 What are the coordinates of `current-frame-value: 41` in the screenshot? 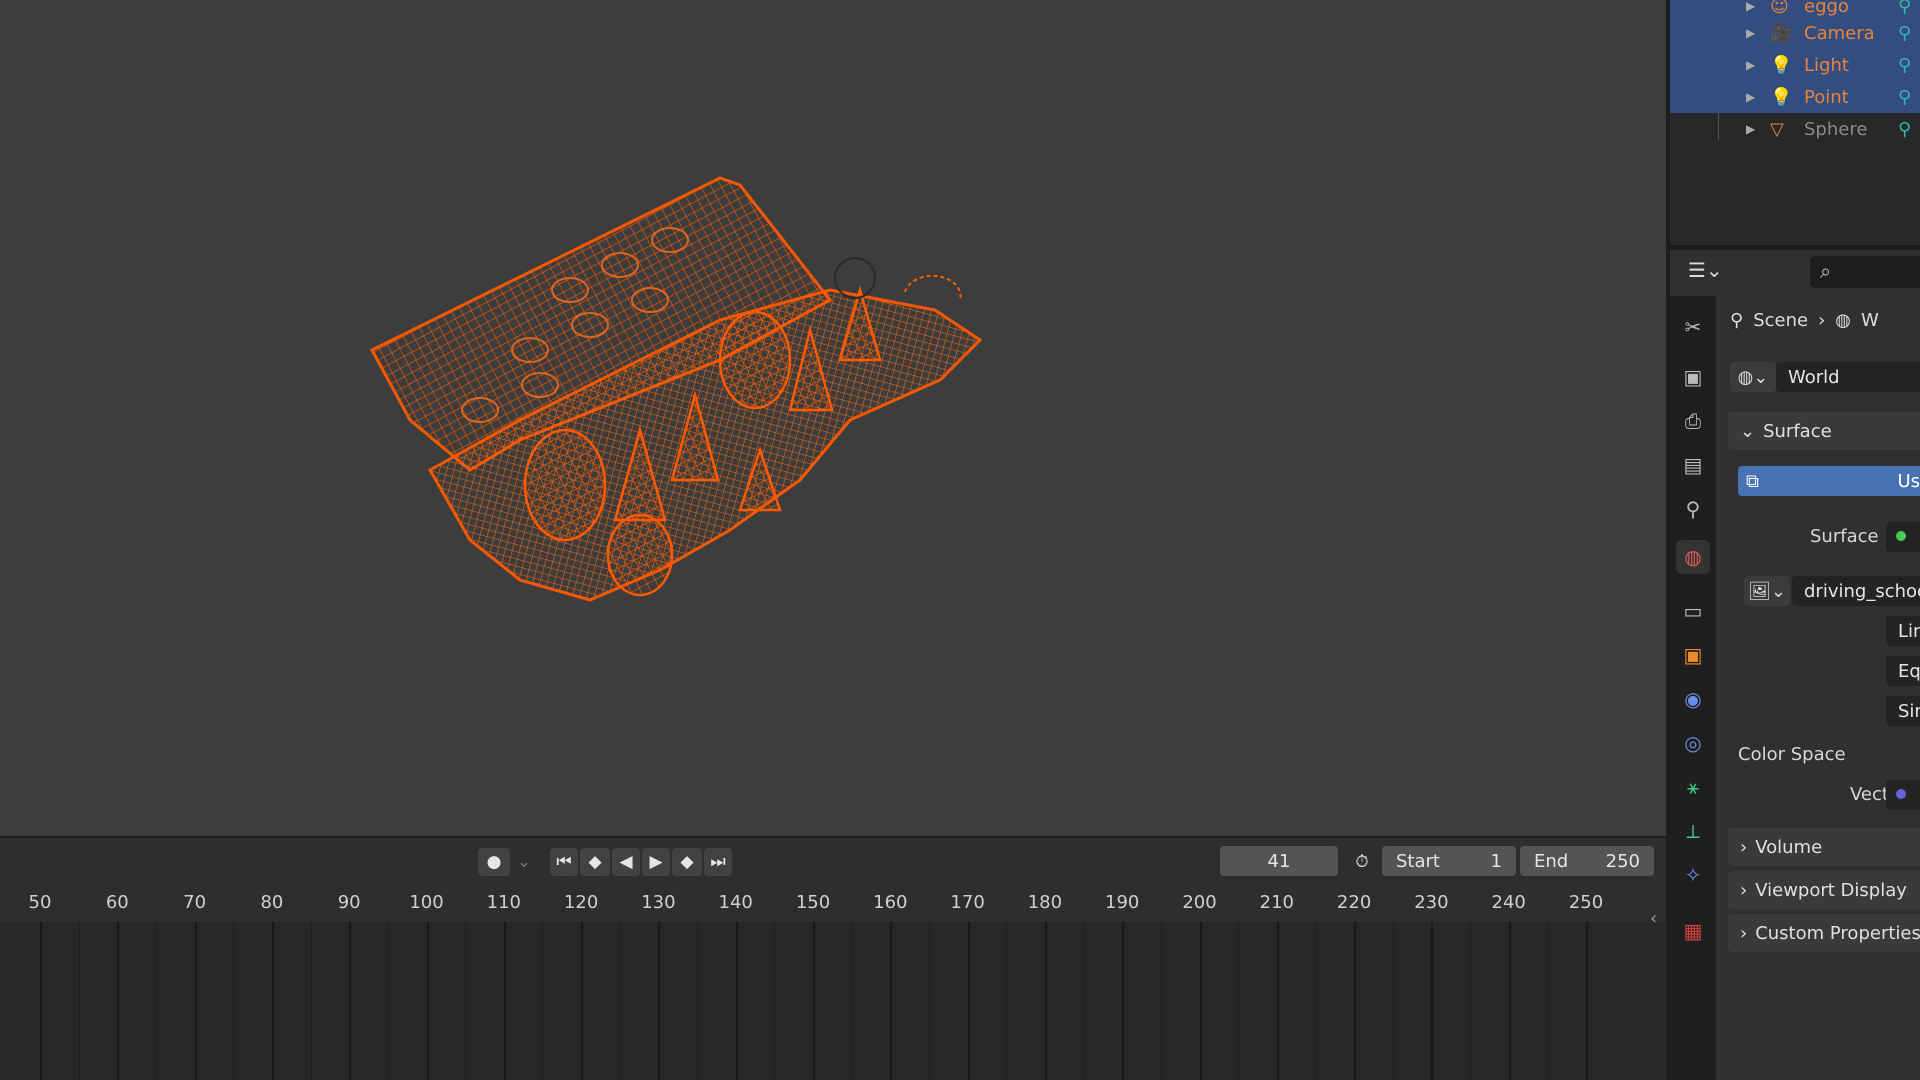 It's located at (1279, 861).